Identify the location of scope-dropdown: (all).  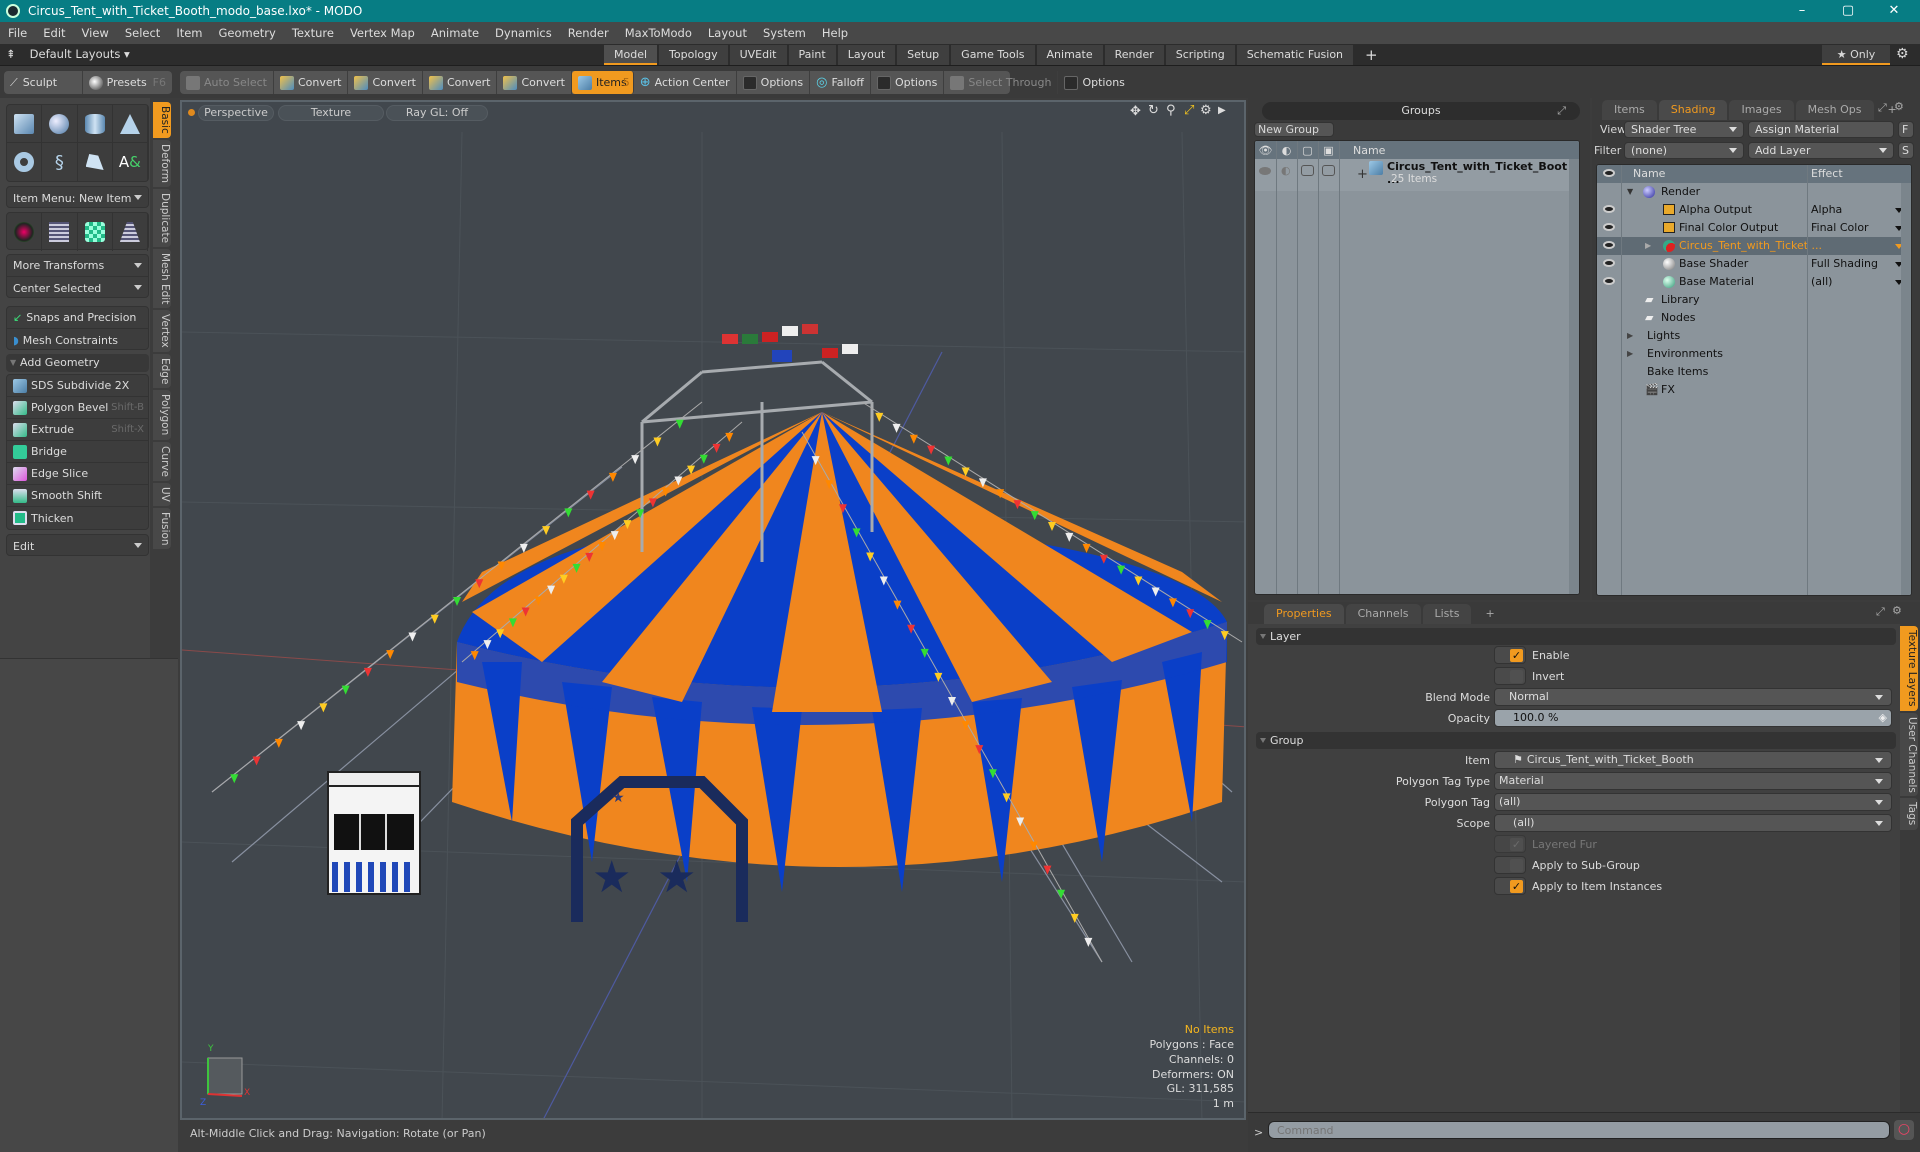
(1693, 823).